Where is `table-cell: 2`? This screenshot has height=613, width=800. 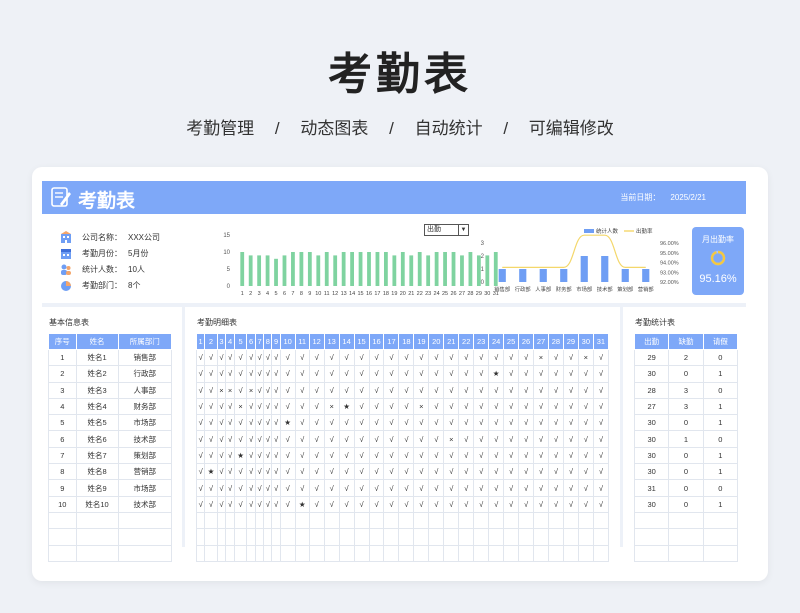 table-cell: 2 is located at coordinates (62, 374).